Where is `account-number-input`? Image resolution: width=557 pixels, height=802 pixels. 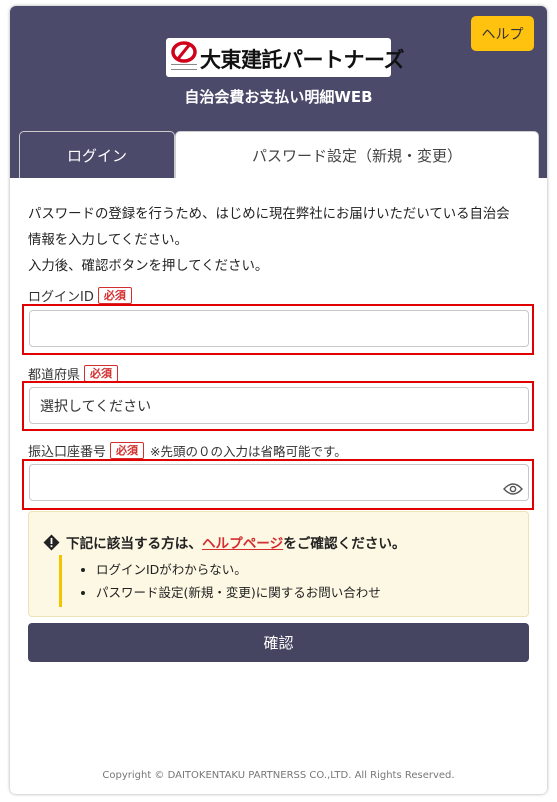
account-number-input is located at coordinates (279, 482).